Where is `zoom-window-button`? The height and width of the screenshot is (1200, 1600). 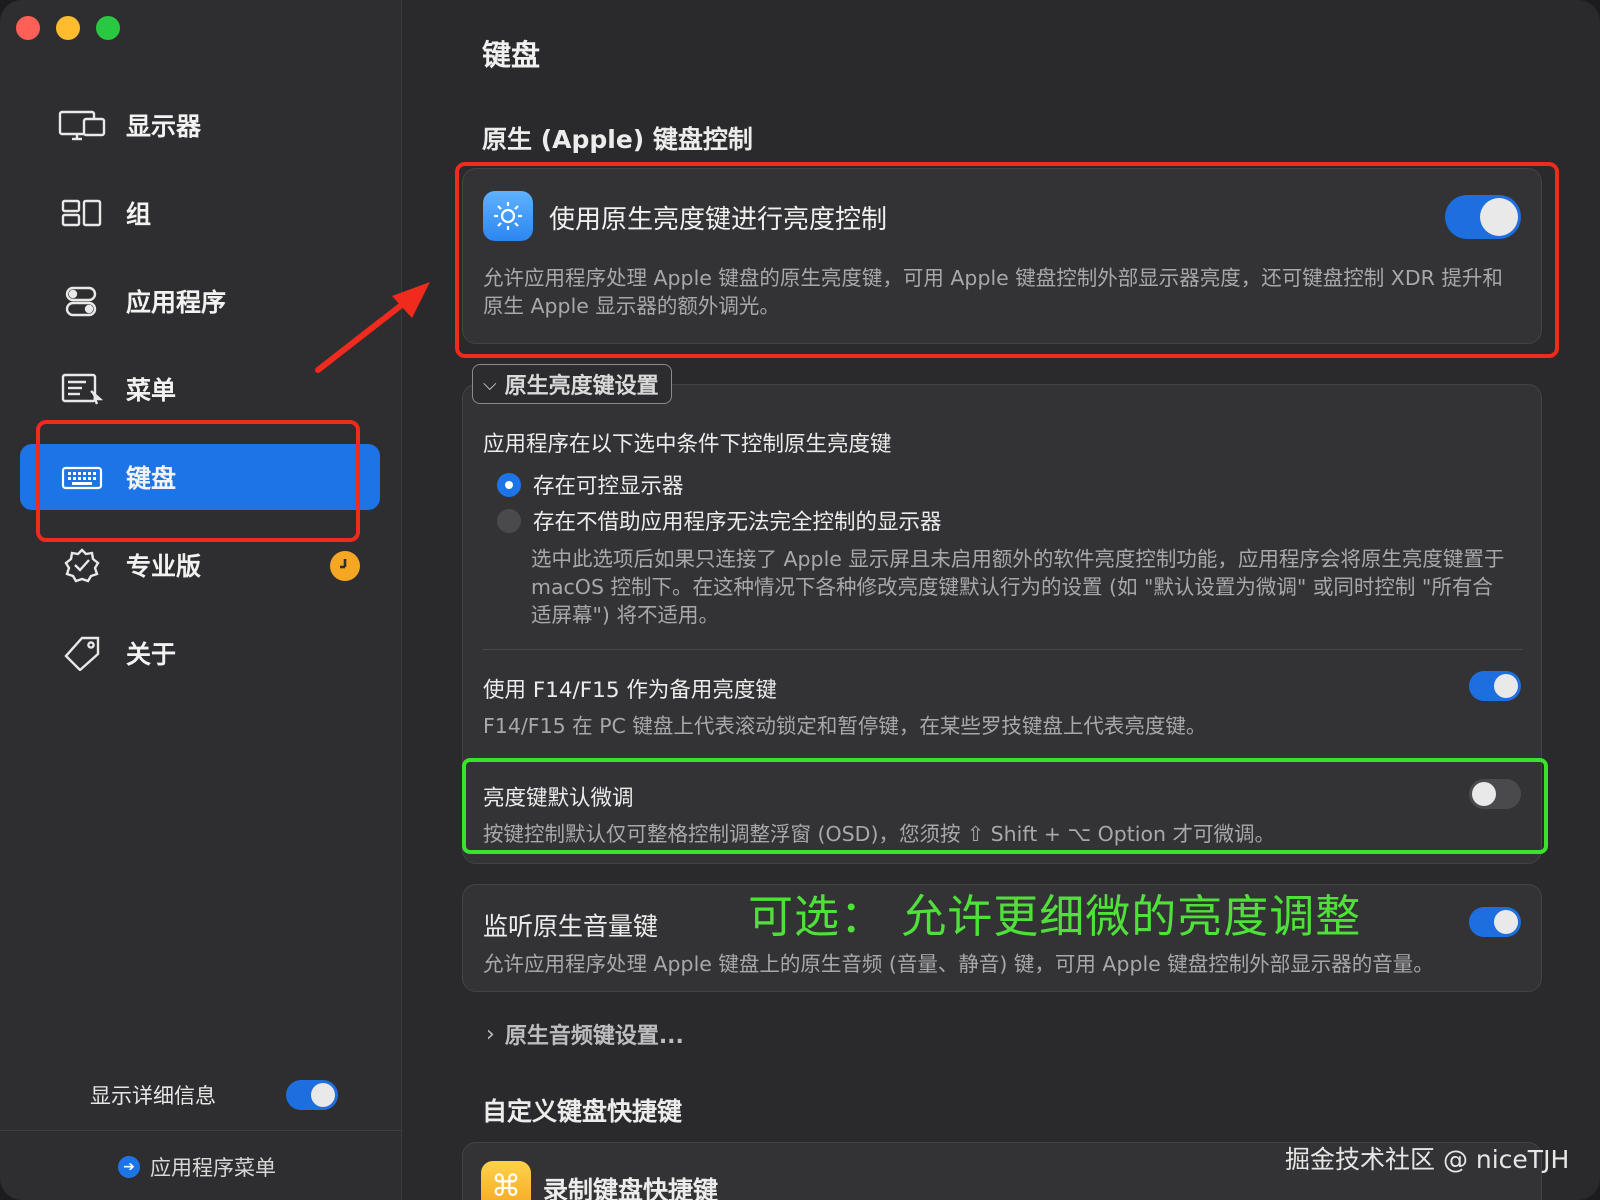
zoom-window-button is located at coordinates (108, 28).